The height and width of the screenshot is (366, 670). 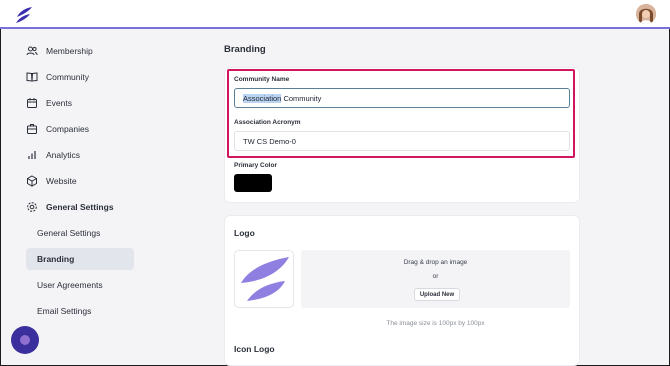 I want to click on help-chat-button, so click(x=25, y=340).